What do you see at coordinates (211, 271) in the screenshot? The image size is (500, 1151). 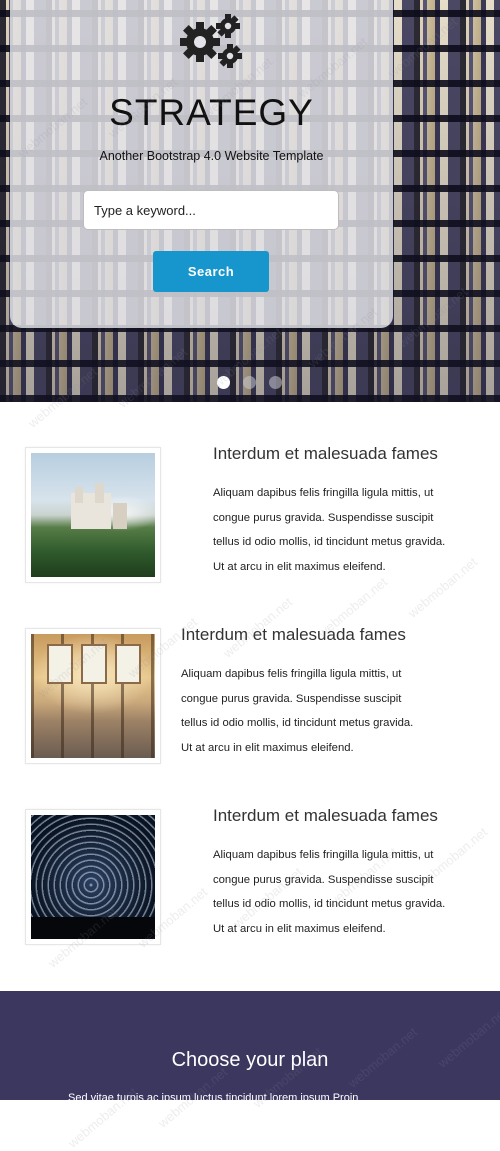 I see `search-button: Search` at bounding box center [211, 271].